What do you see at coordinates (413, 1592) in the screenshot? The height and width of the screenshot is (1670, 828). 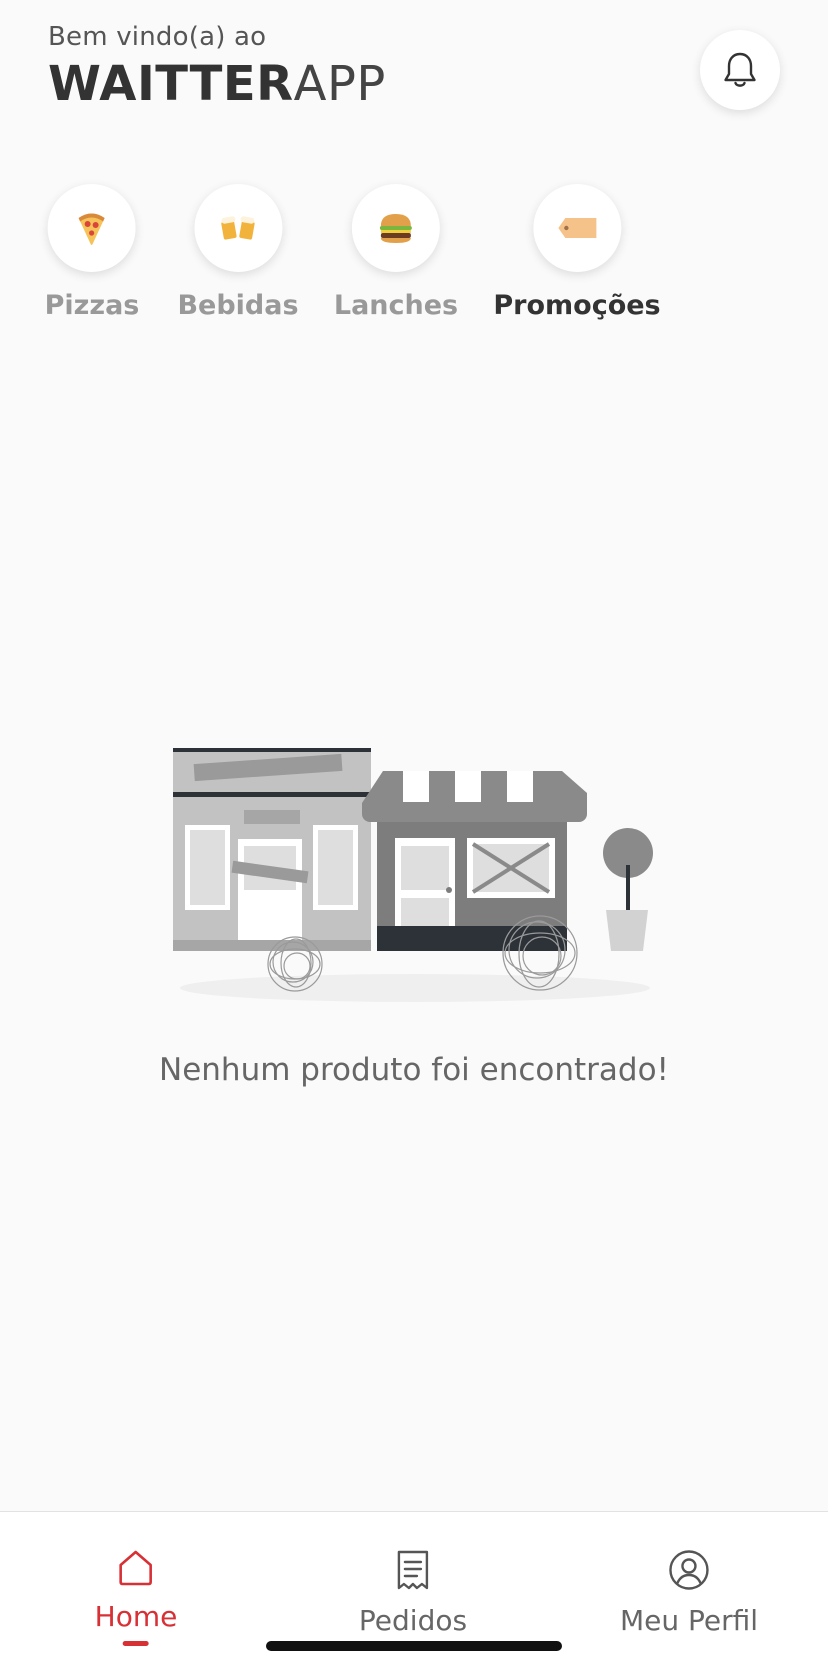 I see `tab-pedidos: Pedidos` at bounding box center [413, 1592].